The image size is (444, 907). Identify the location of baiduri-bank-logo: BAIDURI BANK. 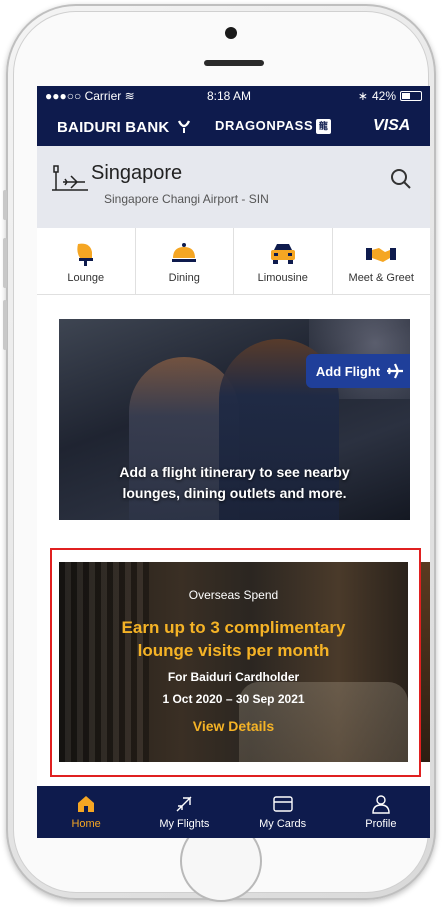
(124, 127).